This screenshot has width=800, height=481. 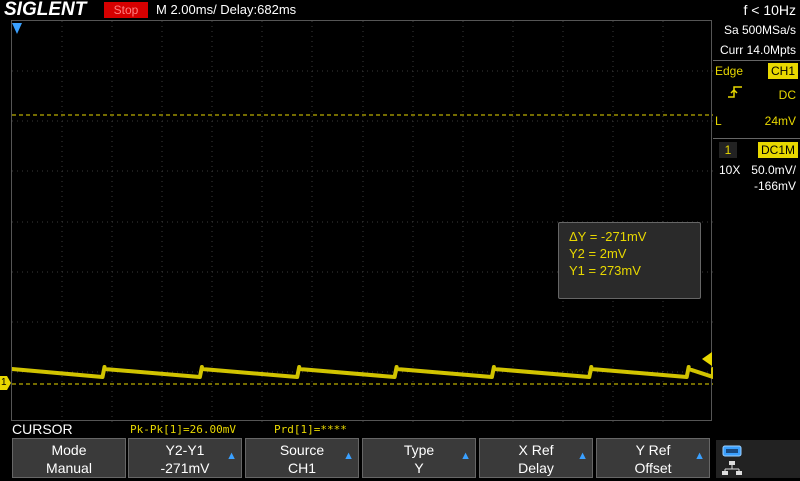 I want to click on trigger-level: 24mV, so click(x=780, y=121).